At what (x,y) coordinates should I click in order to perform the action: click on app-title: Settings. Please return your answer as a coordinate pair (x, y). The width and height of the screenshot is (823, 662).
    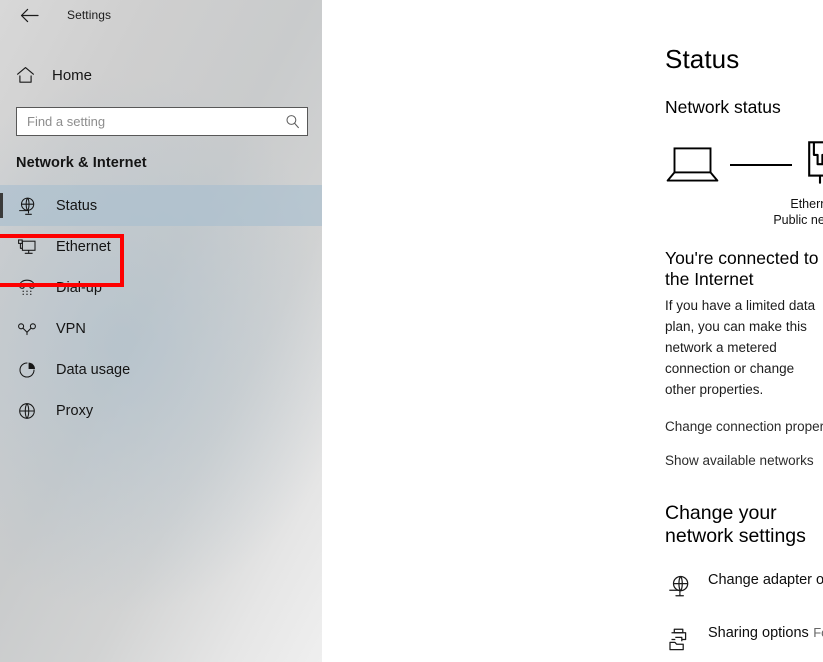
    Looking at the image, I should click on (89, 15).